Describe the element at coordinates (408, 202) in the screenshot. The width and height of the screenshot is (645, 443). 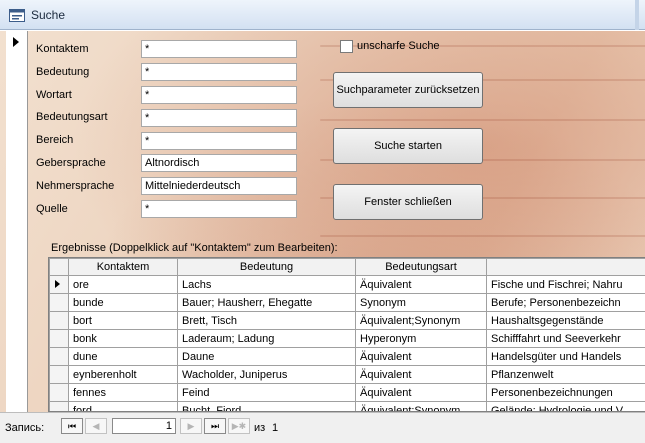
I see `close-window-button: Fenster schließen` at that location.